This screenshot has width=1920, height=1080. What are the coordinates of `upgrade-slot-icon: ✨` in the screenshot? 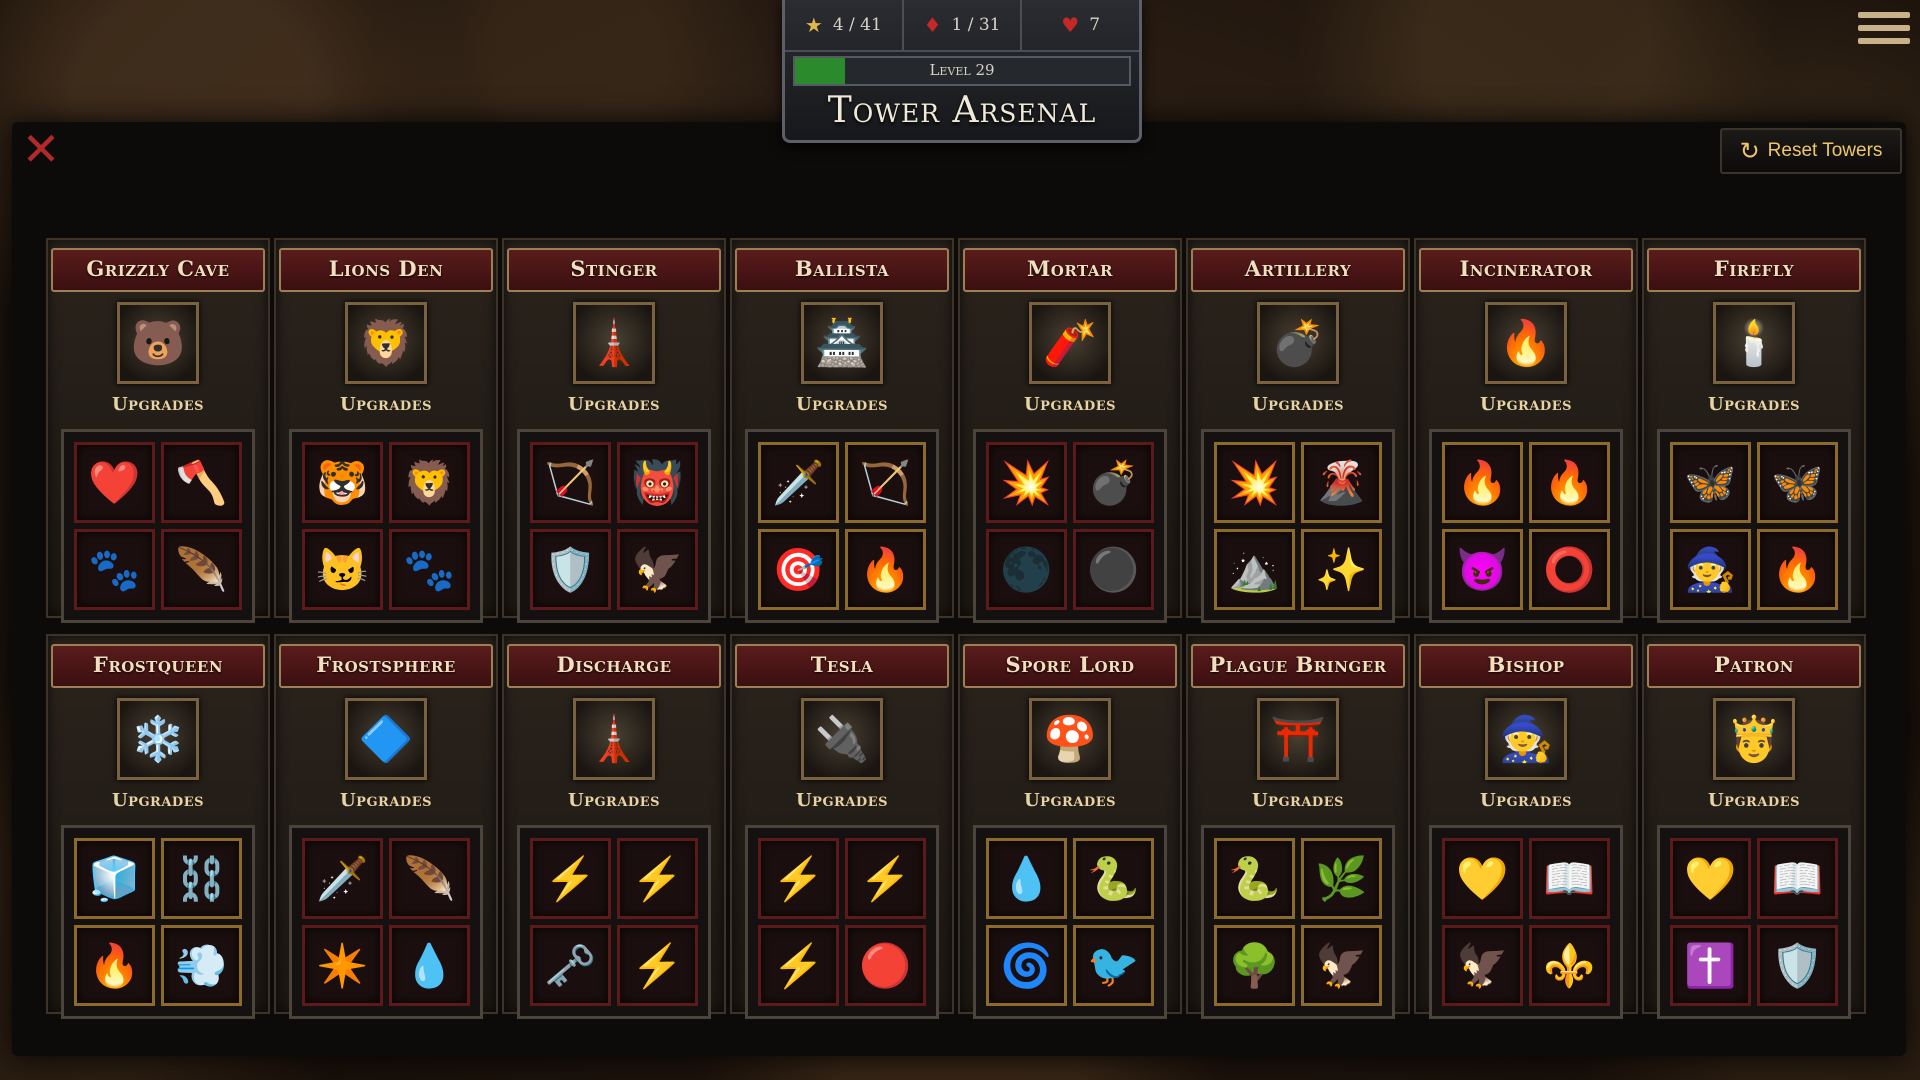 It's located at (1341, 569).